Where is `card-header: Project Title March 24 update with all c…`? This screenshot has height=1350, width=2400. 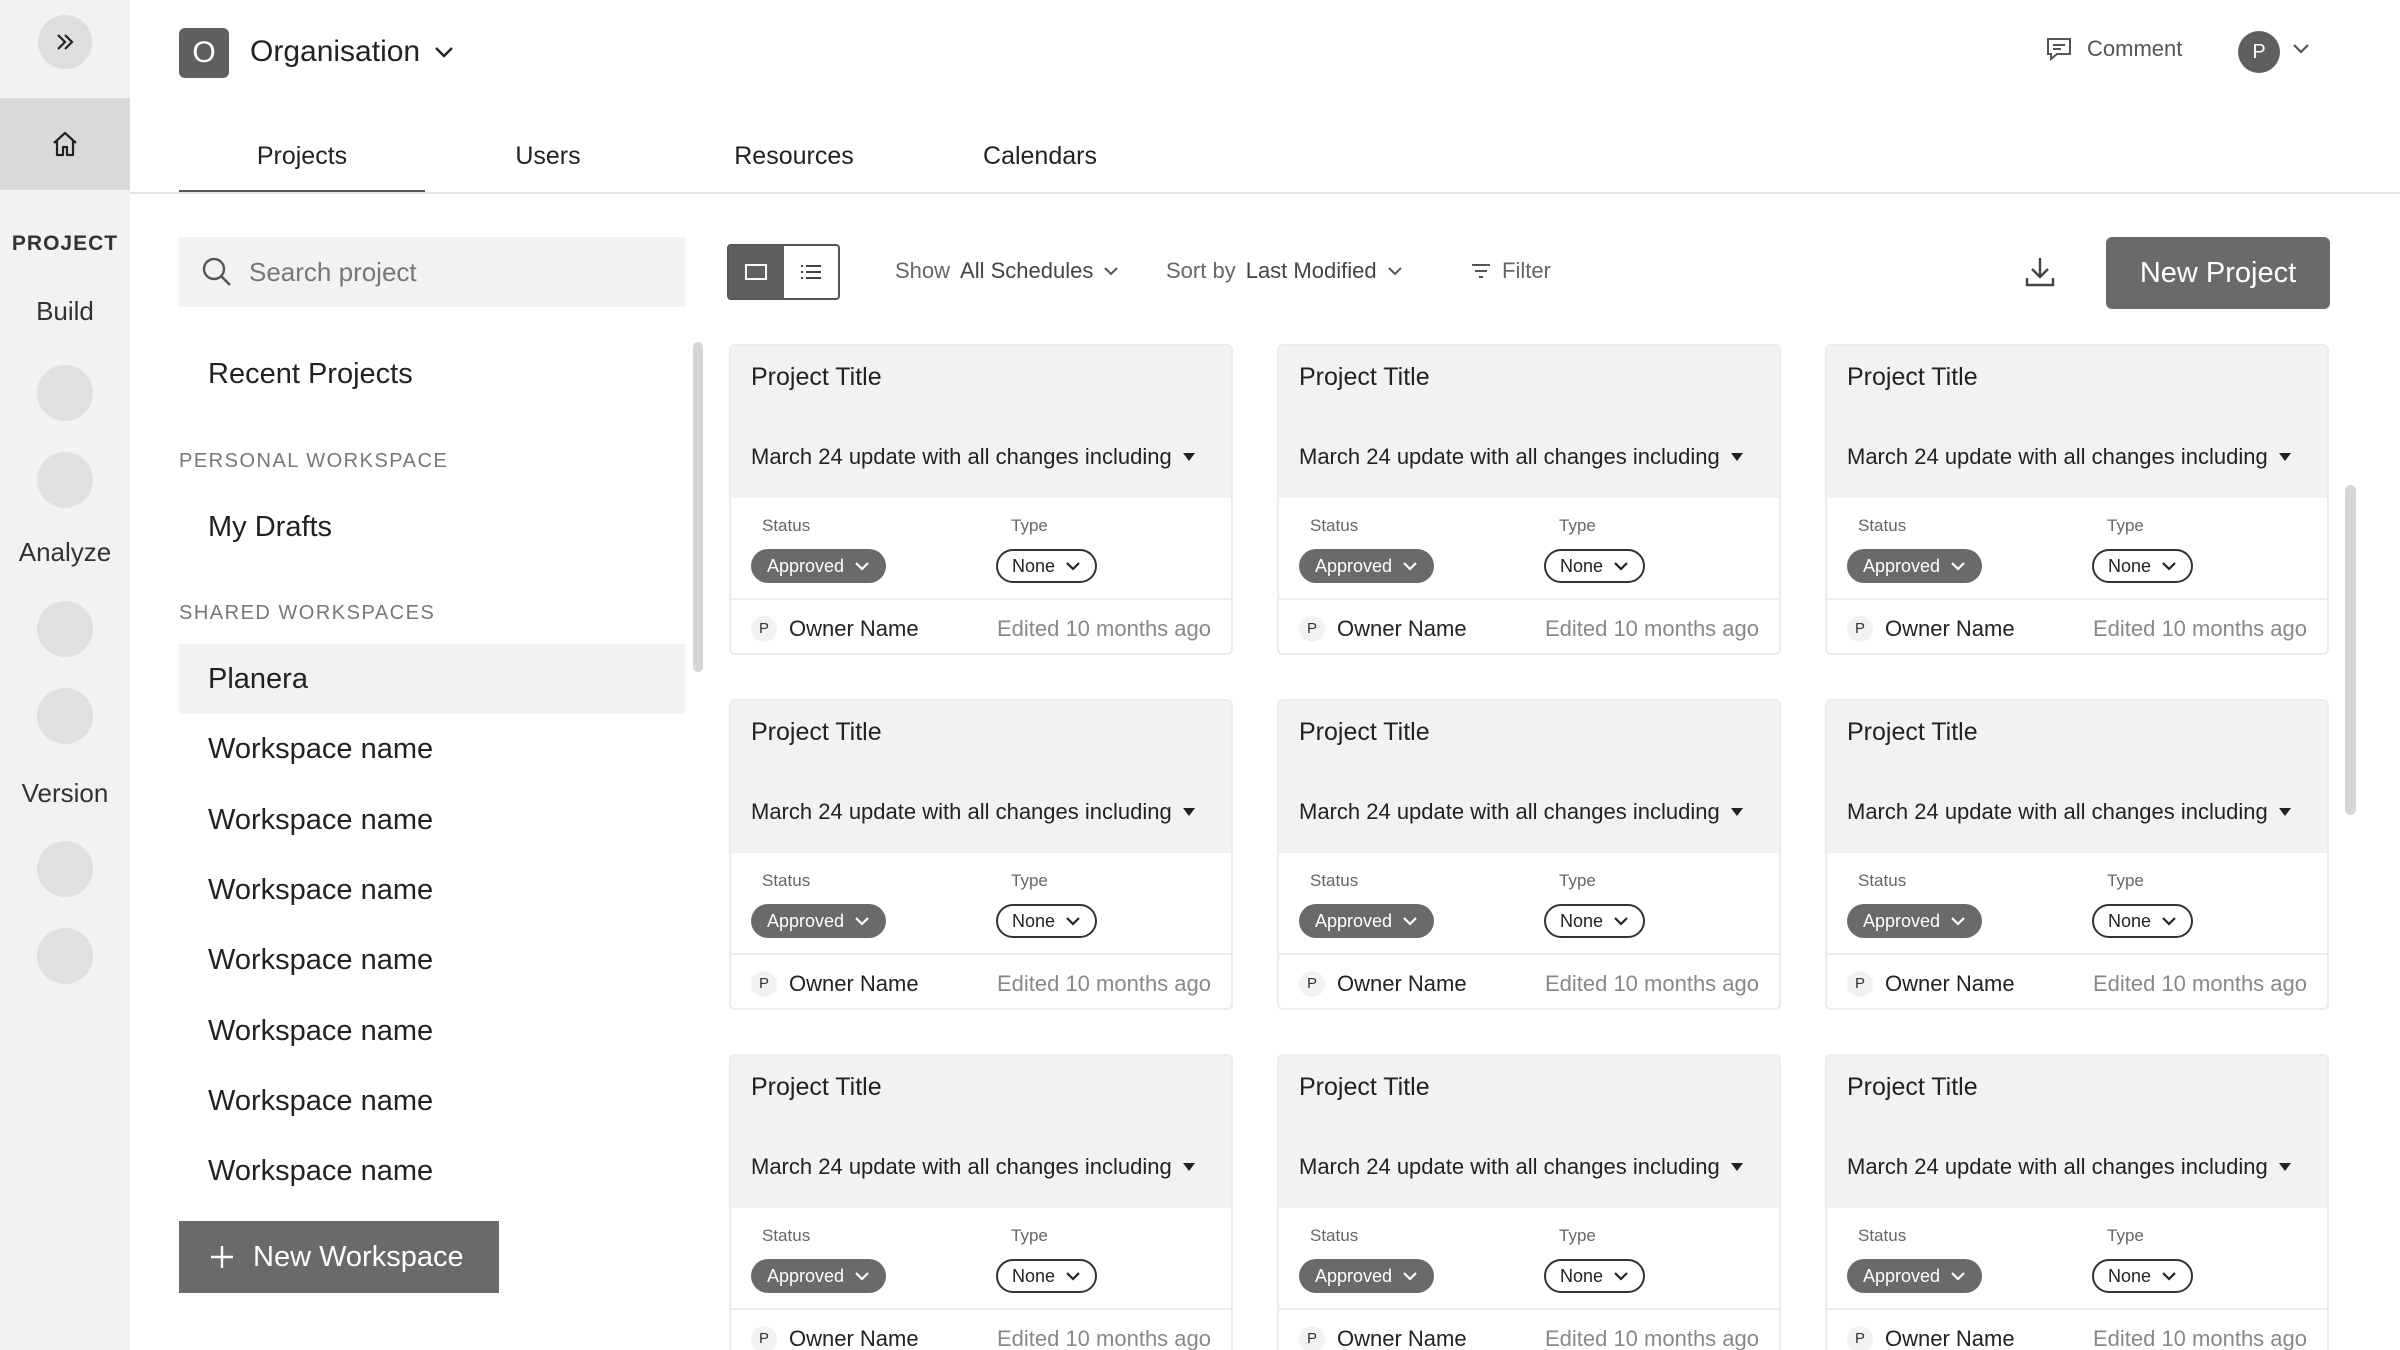 card-header: Project Title March 24 update with all c… is located at coordinates (1529, 422).